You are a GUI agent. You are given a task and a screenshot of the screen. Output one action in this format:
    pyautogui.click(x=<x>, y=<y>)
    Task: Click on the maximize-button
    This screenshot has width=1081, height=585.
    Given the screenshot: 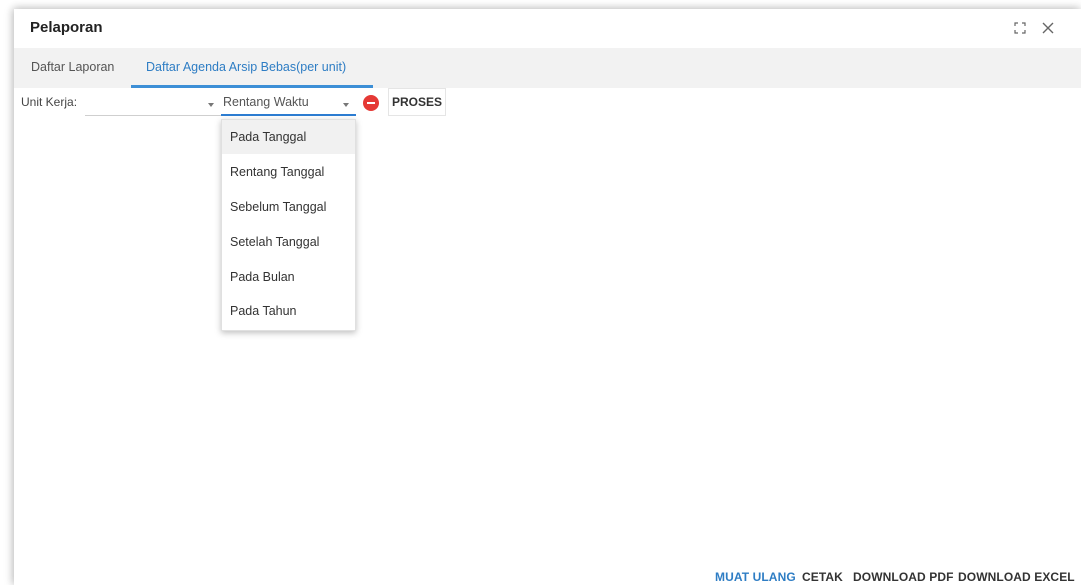 What is the action you would take?
    pyautogui.click(x=1020, y=28)
    